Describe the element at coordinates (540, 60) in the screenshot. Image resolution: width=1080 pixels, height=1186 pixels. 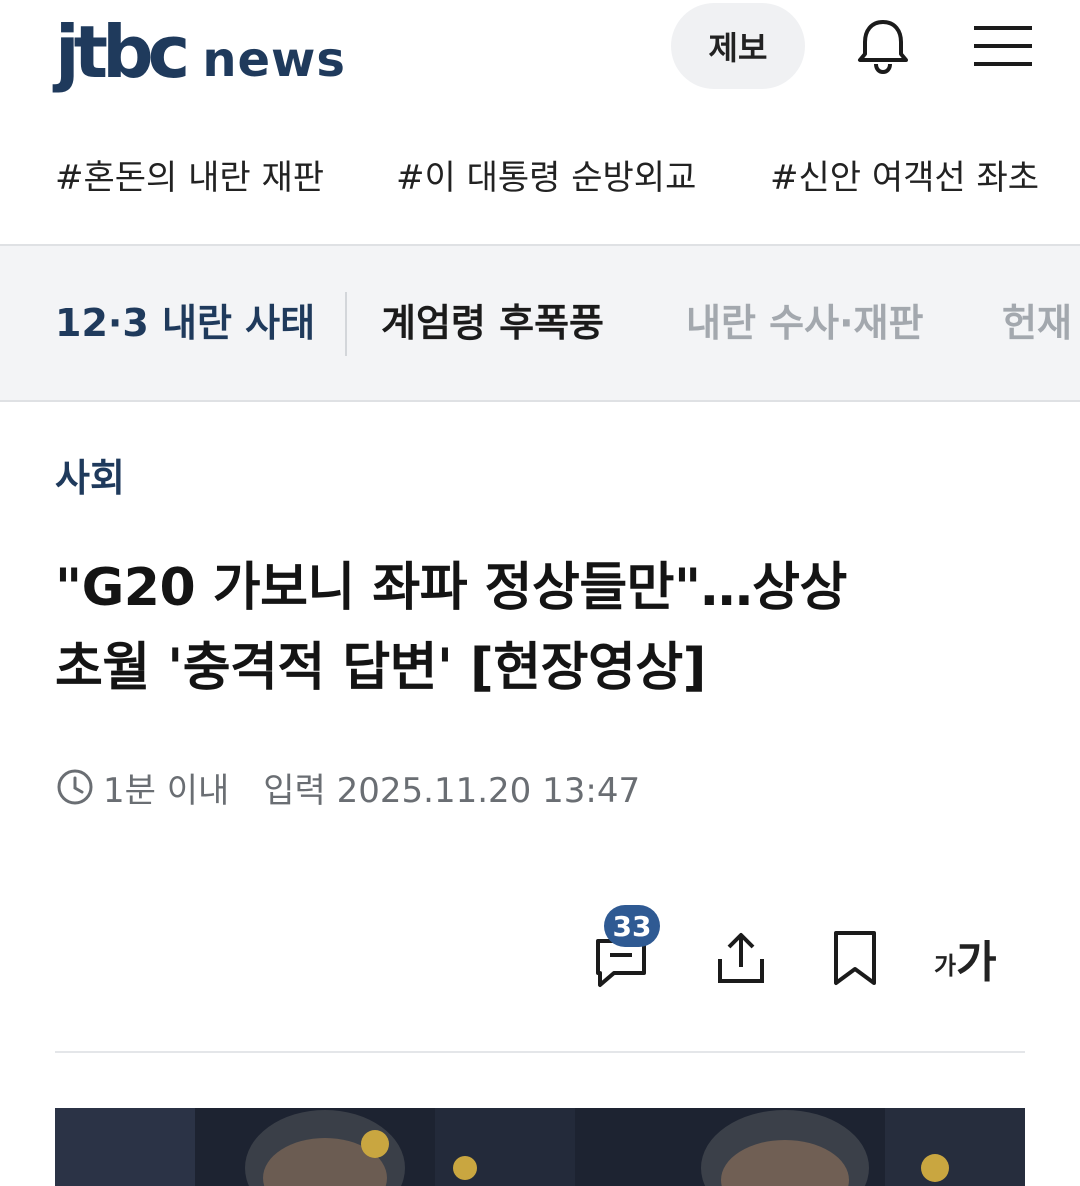
I see `top-header: jtbc news 제보` at that location.